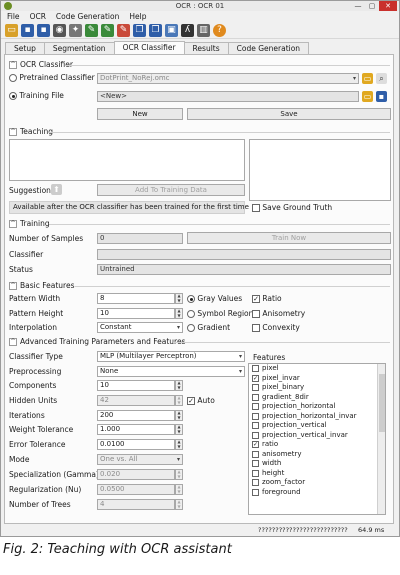 This screenshot has width=400, height=575. I want to click on trees-spinner: ▲ ▼, so click(179, 504).